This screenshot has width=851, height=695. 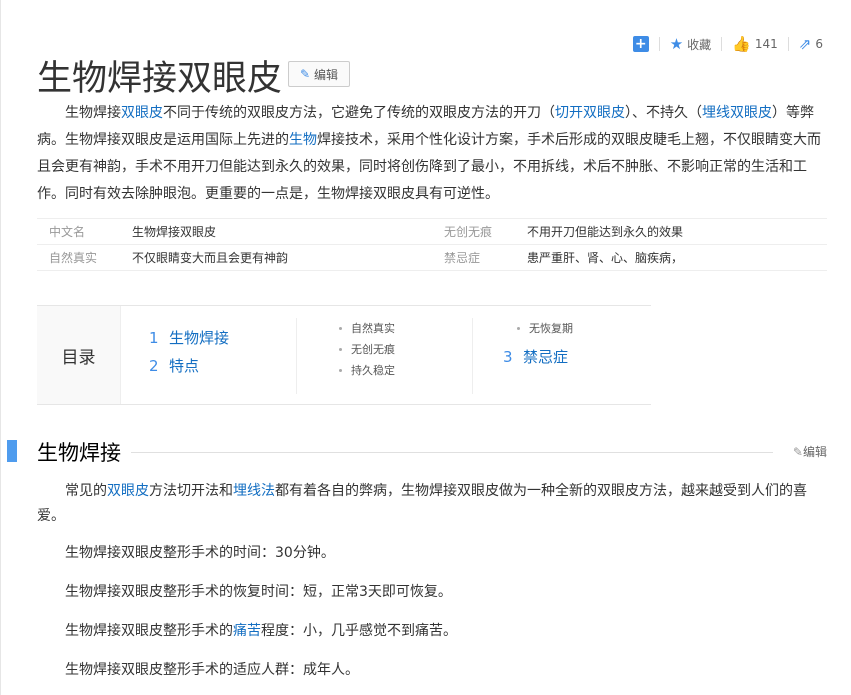 What do you see at coordinates (154, 366) in the screenshot?
I see `toc-num: 2` at bounding box center [154, 366].